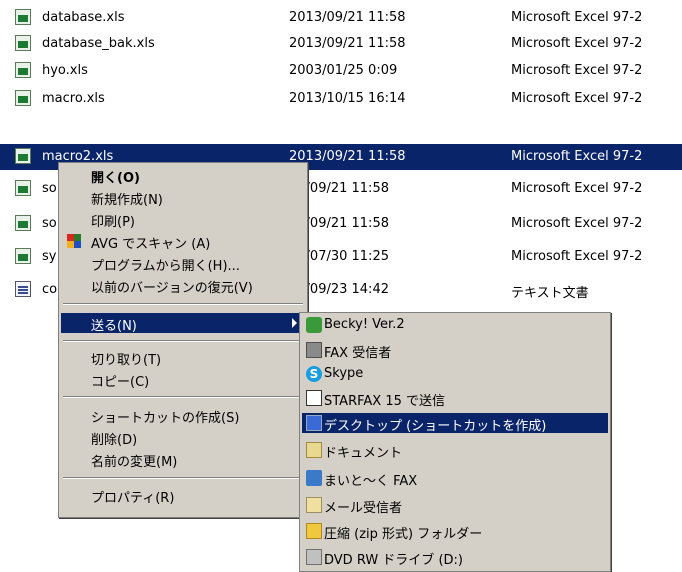 The image size is (682, 572). I want to click on menu-item-restore-previous: 以前のバージョンの復元(V), so click(183, 285).